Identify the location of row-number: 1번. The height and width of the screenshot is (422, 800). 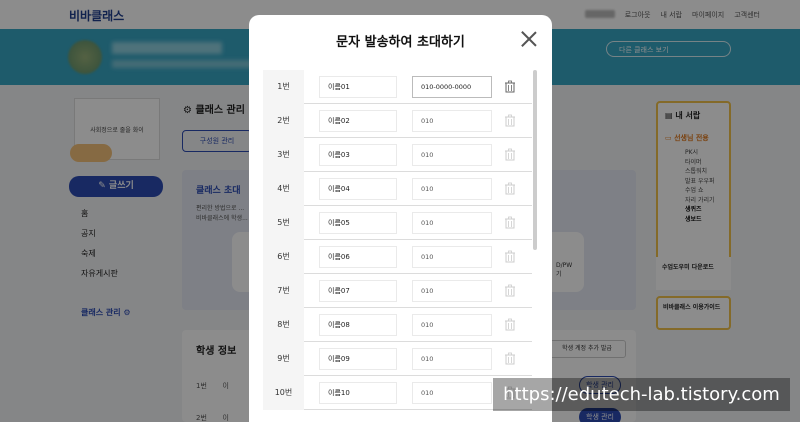
(283, 86).